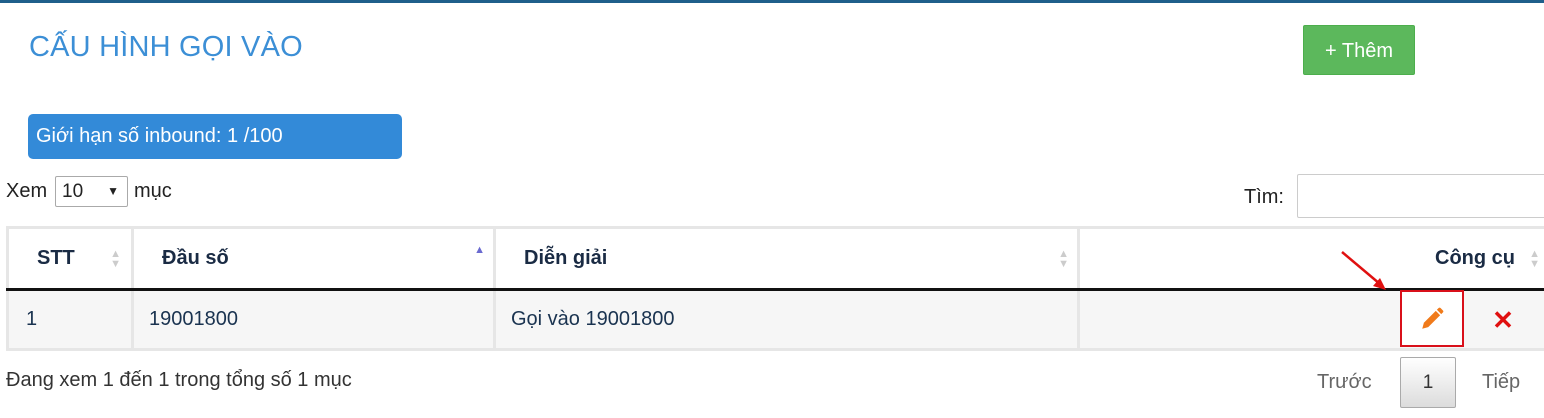  Describe the element at coordinates (593, 319) in the screenshot. I see `cell-text: Gọi vào 19001800` at that location.